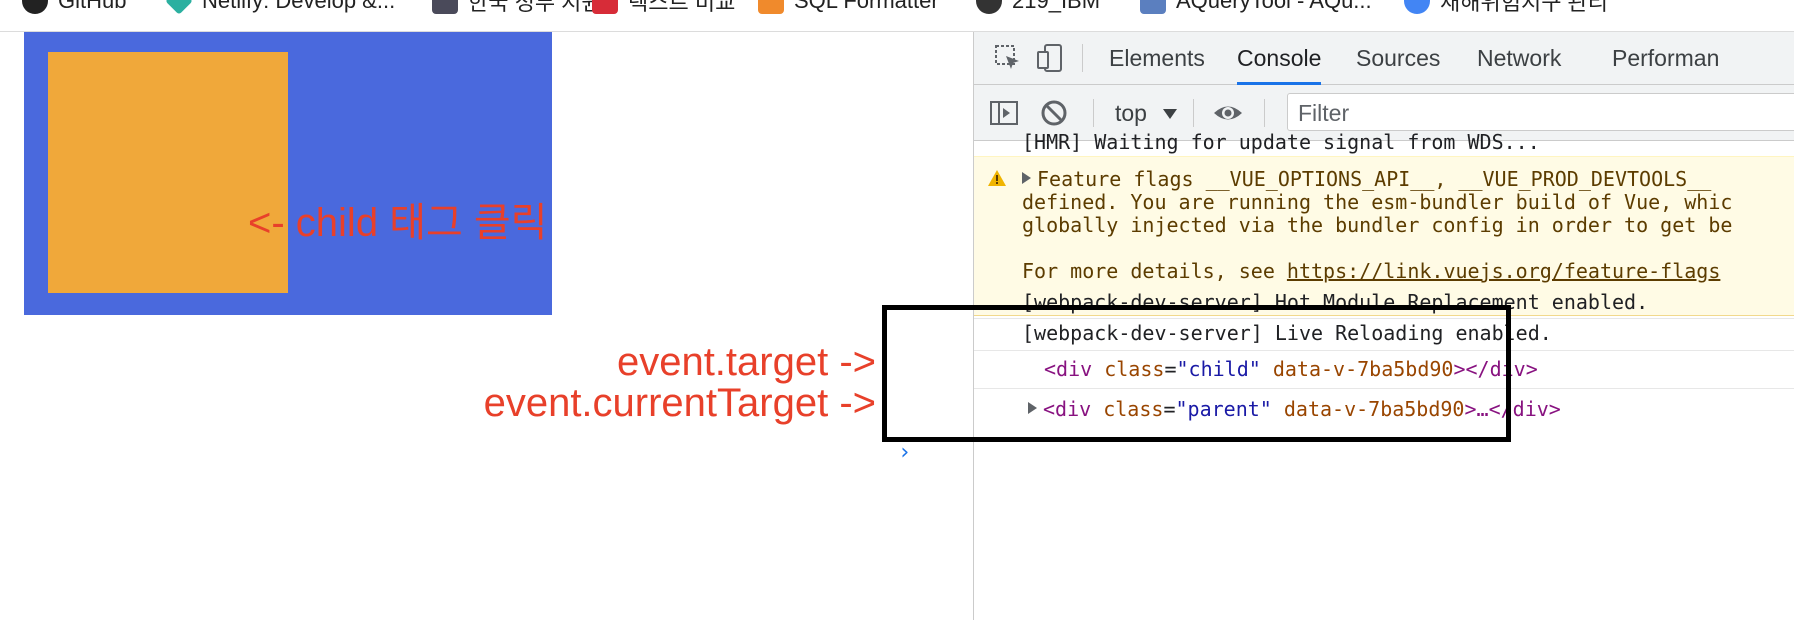 The height and width of the screenshot is (620, 1794). What do you see at coordinates (1519, 58) in the screenshot?
I see `tab-network: Network` at bounding box center [1519, 58].